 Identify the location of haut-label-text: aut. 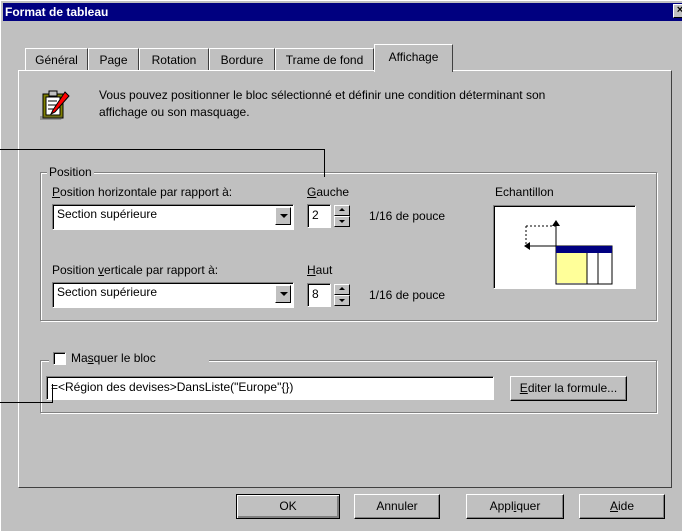
(324, 270).